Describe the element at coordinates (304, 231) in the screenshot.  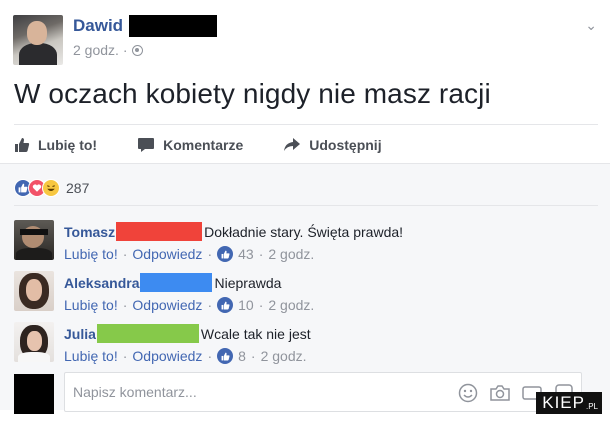
I see `comment-text: Dokładnie stary. Święta prawda!` at that location.